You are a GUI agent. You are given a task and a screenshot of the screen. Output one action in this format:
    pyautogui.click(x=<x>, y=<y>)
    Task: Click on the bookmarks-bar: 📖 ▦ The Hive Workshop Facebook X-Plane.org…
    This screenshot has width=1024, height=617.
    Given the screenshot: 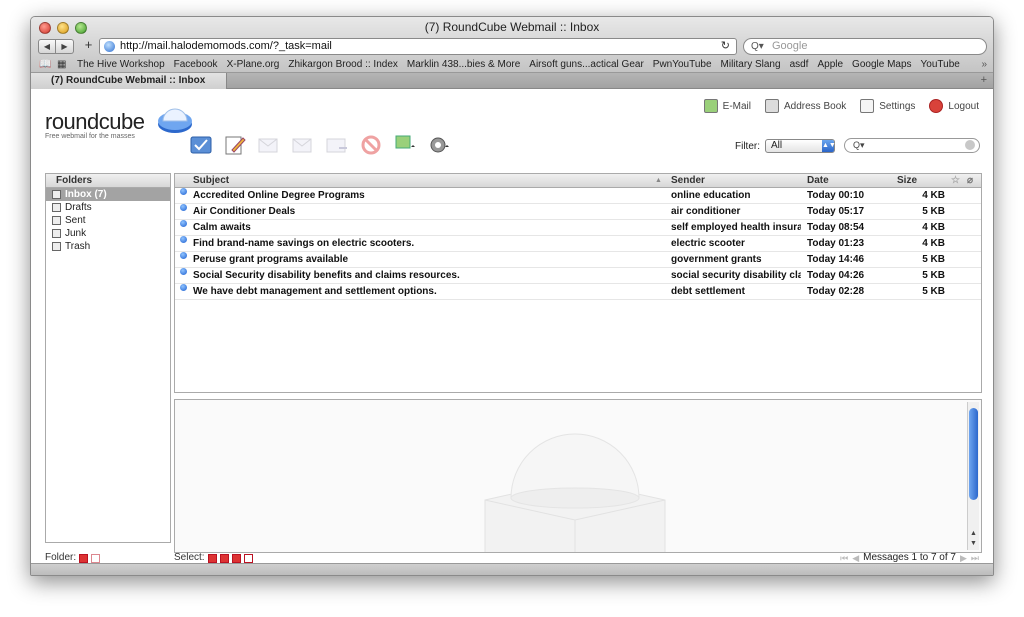 What is the action you would take?
    pyautogui.click(x=512, y=64)
    